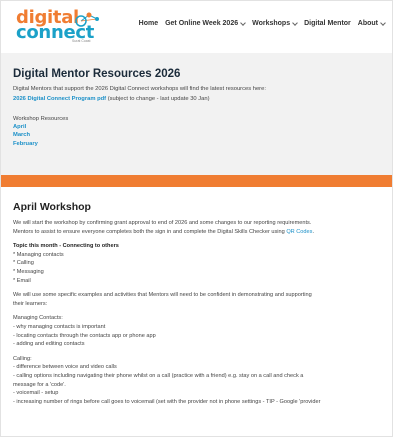 This screenshot has height=437, width=393. I want to click on program-pdf-link: 2026 Digital Connect Program pdf, so click(59, 99).